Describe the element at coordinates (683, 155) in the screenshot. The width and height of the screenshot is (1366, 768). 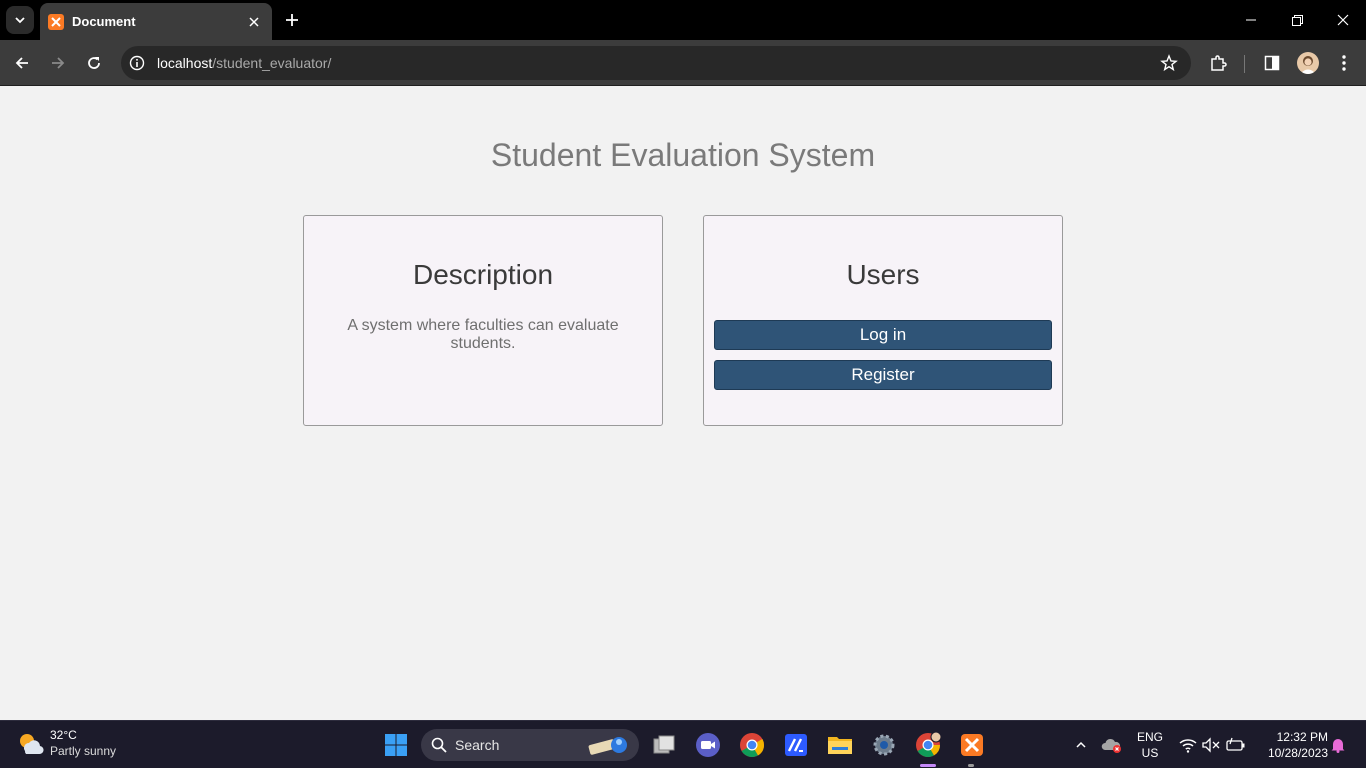
I see `page-title: Student Evaluation System` at that location.